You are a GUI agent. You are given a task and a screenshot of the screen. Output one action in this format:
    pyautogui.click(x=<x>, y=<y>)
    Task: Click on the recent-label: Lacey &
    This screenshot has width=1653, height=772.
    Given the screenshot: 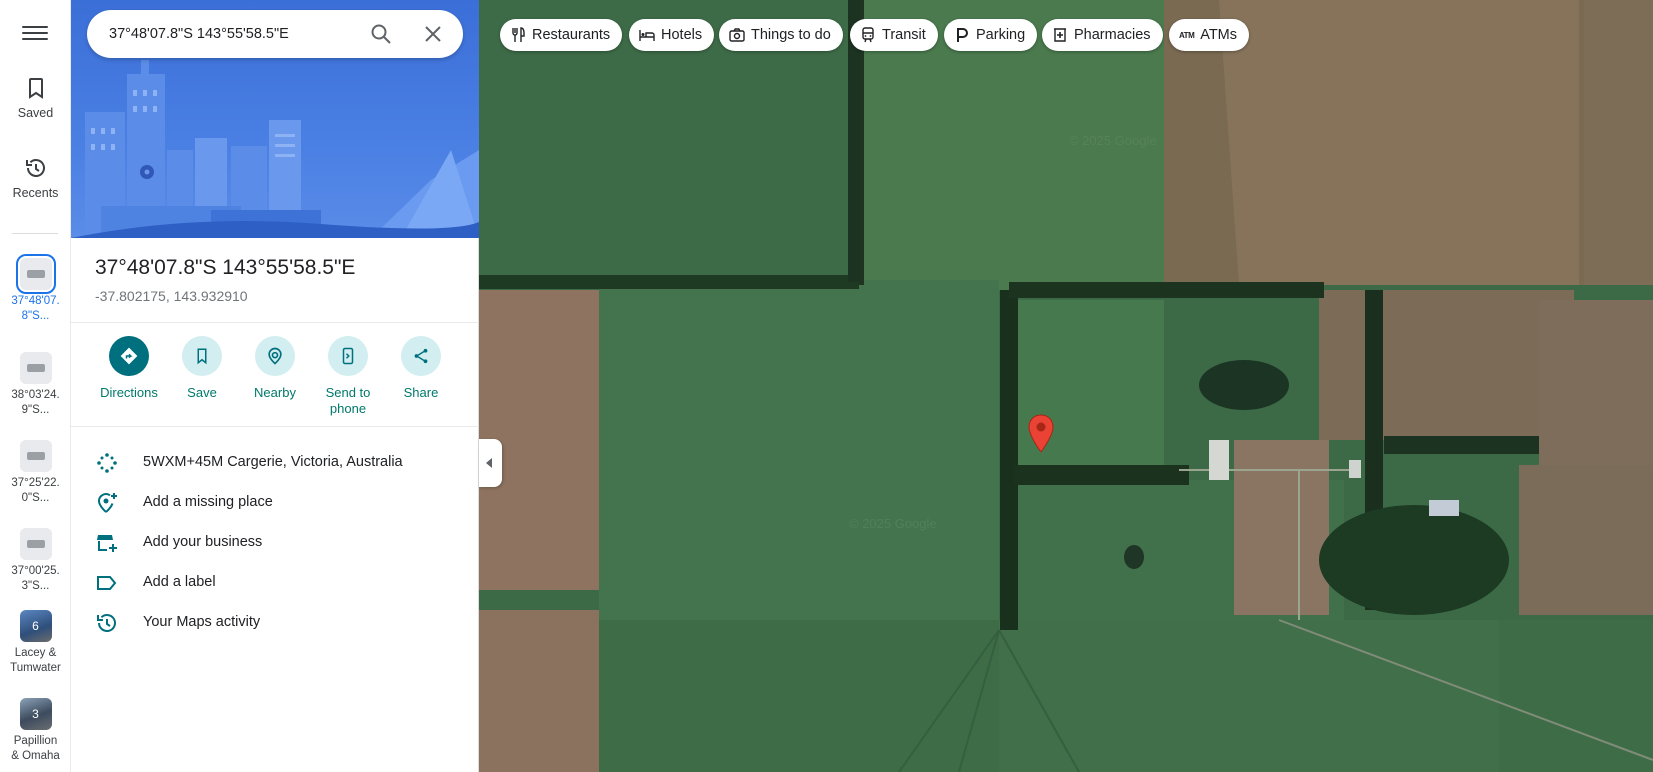 What is the action you would take?
    pyautogui.click(x=35, y=653)
    